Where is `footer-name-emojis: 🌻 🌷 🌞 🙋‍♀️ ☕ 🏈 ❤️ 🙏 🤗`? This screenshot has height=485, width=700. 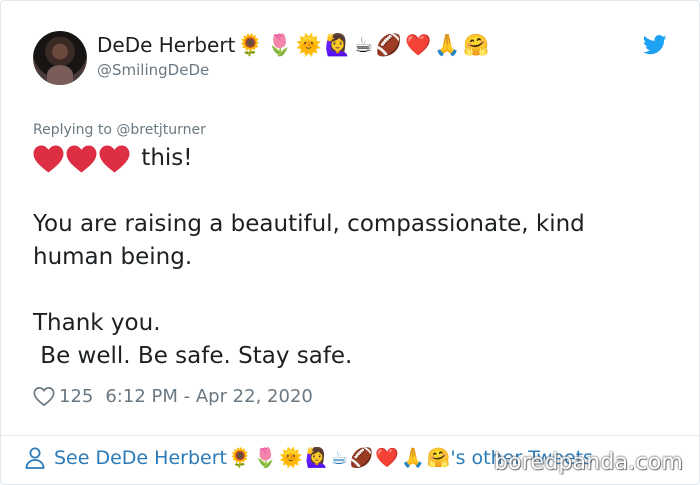 footer-name-emojis: 🌻 🌷 🌞 🙋‍♀️ ☕ 🏈 ❤️ 🙏 🤗 is located at coordinates (339, 458).